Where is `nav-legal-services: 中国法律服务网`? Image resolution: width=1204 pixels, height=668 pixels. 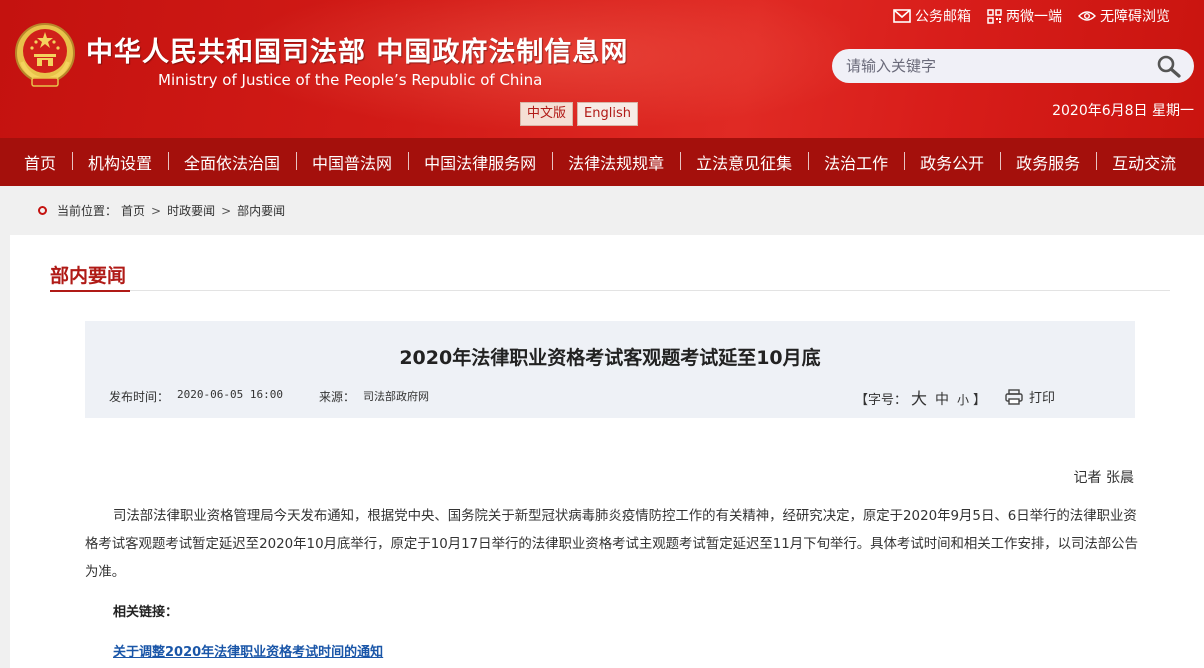 nav-legal-services: 中国法律服务网 is located at coordinates (480, 162).